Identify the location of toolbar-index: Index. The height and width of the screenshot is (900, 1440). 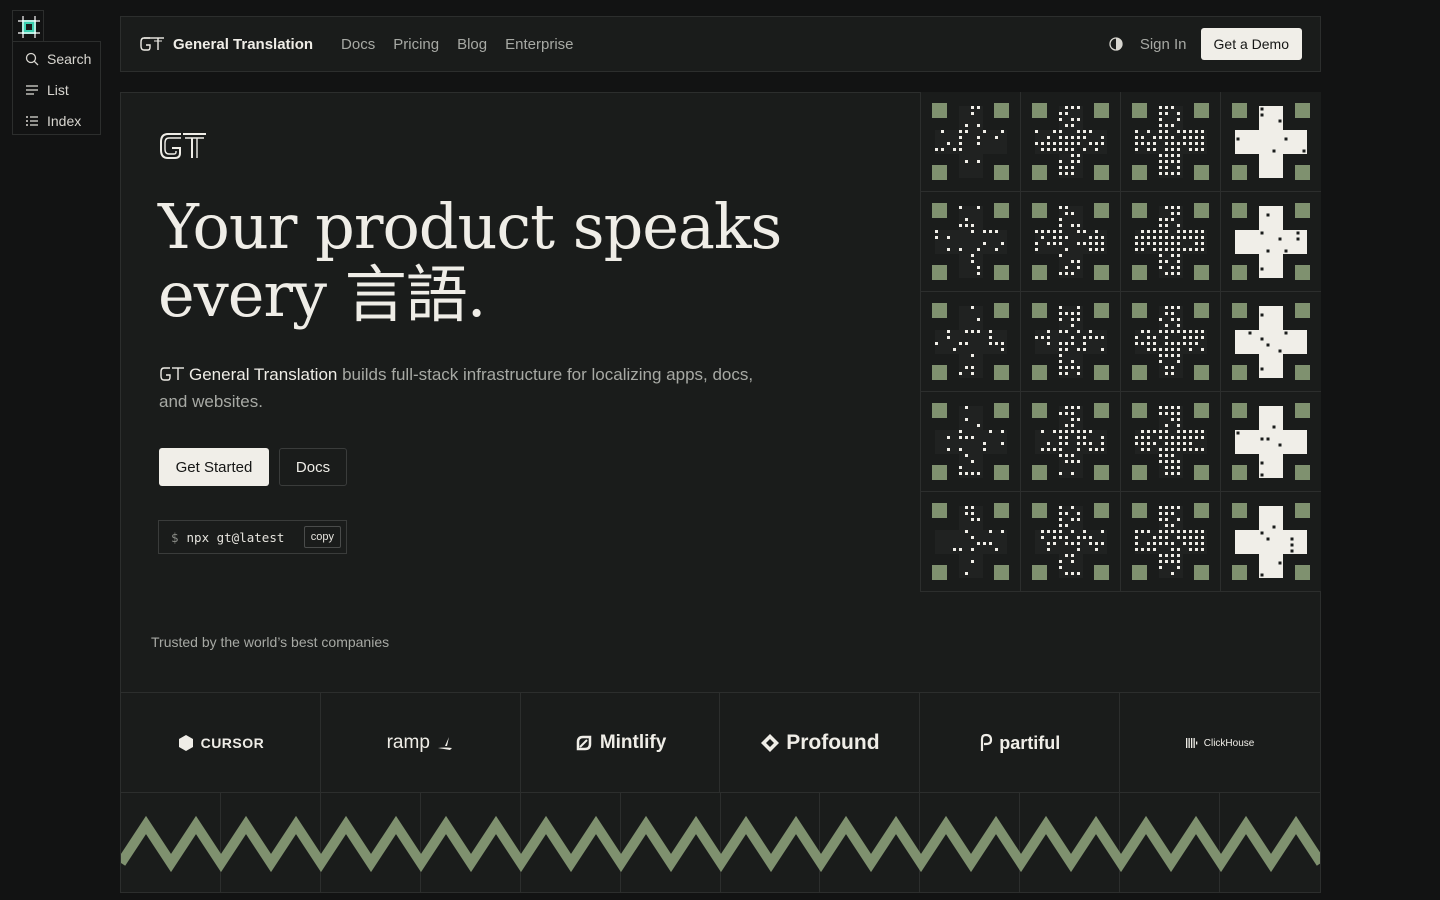
(56, 120).